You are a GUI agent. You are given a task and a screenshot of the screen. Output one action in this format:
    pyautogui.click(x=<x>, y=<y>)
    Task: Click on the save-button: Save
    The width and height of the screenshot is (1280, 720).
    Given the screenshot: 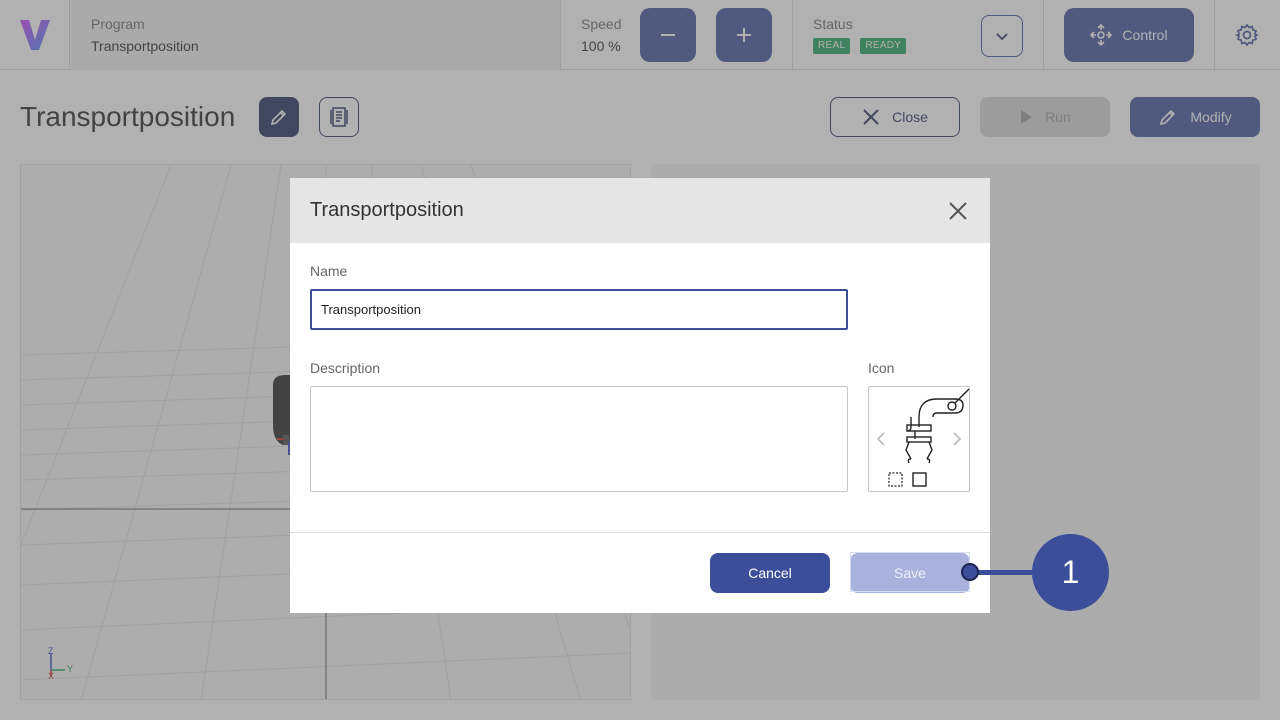 What is the action you would take?
    pyautogui.click(x=910, y=573)
    